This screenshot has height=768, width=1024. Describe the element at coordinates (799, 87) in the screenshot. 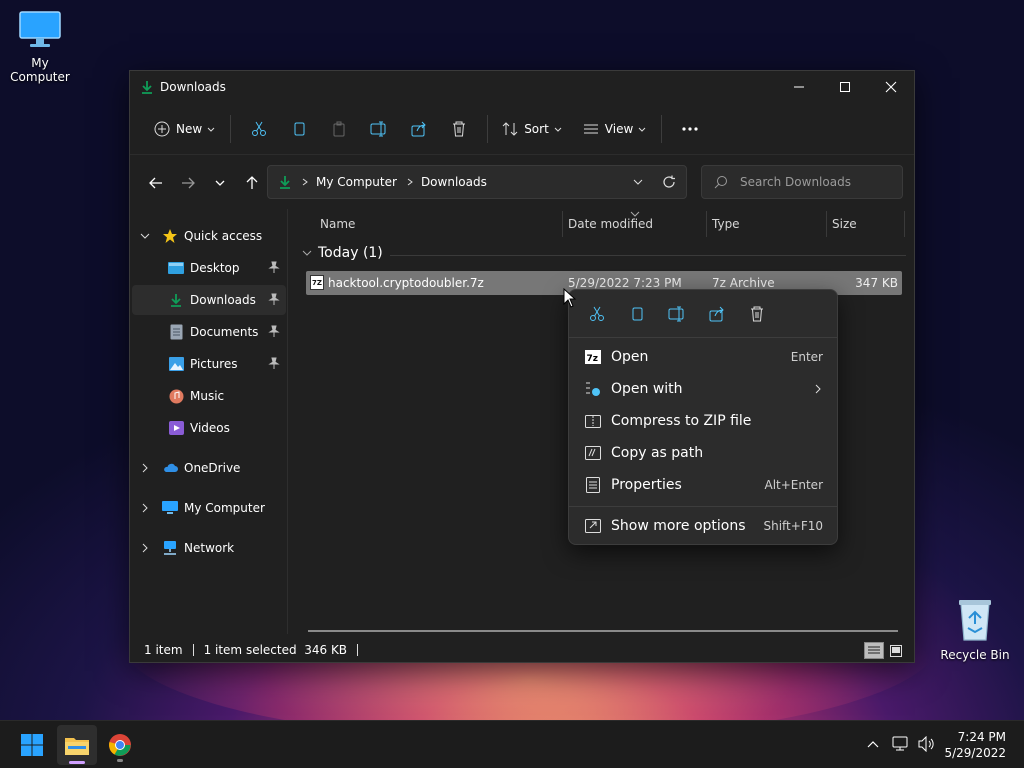

I see `minimize-button` at that location.